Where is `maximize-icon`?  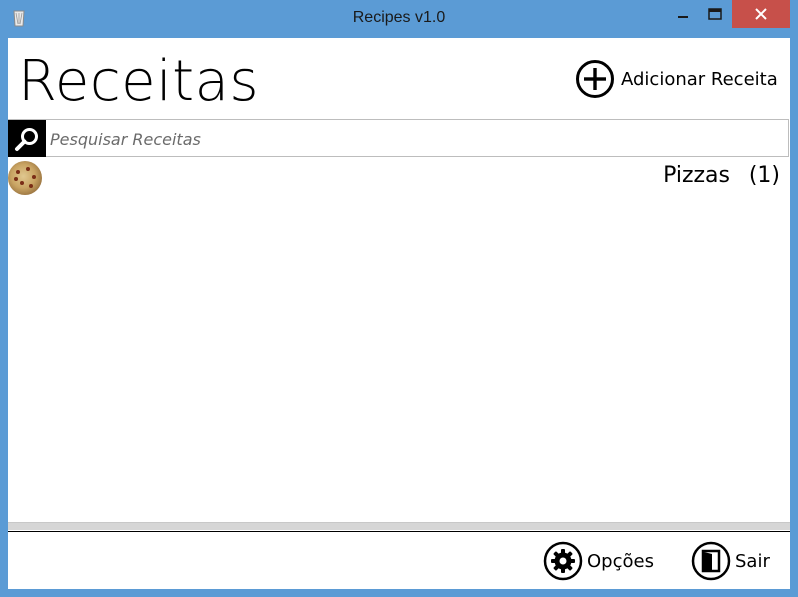 maximize-icon is located at coordinates (715, 14).